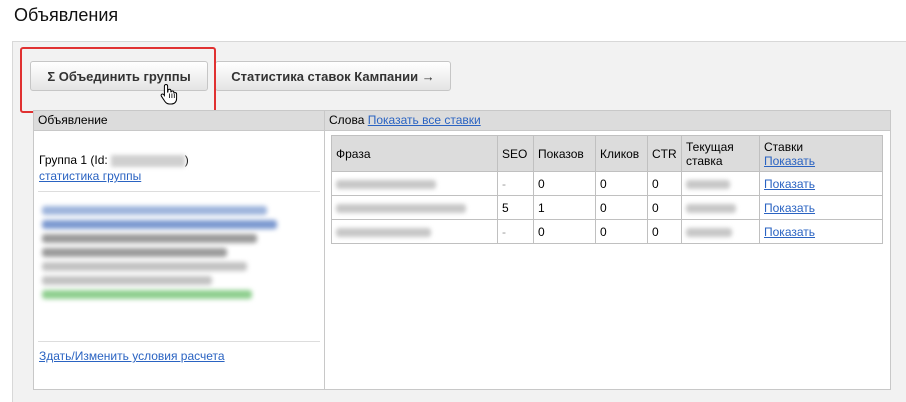 The image size is (906, 402). Describe the element at coordinates (607, 121) in the screenshot. I see `words-column-header: Слова Показать все ставки` at that location.